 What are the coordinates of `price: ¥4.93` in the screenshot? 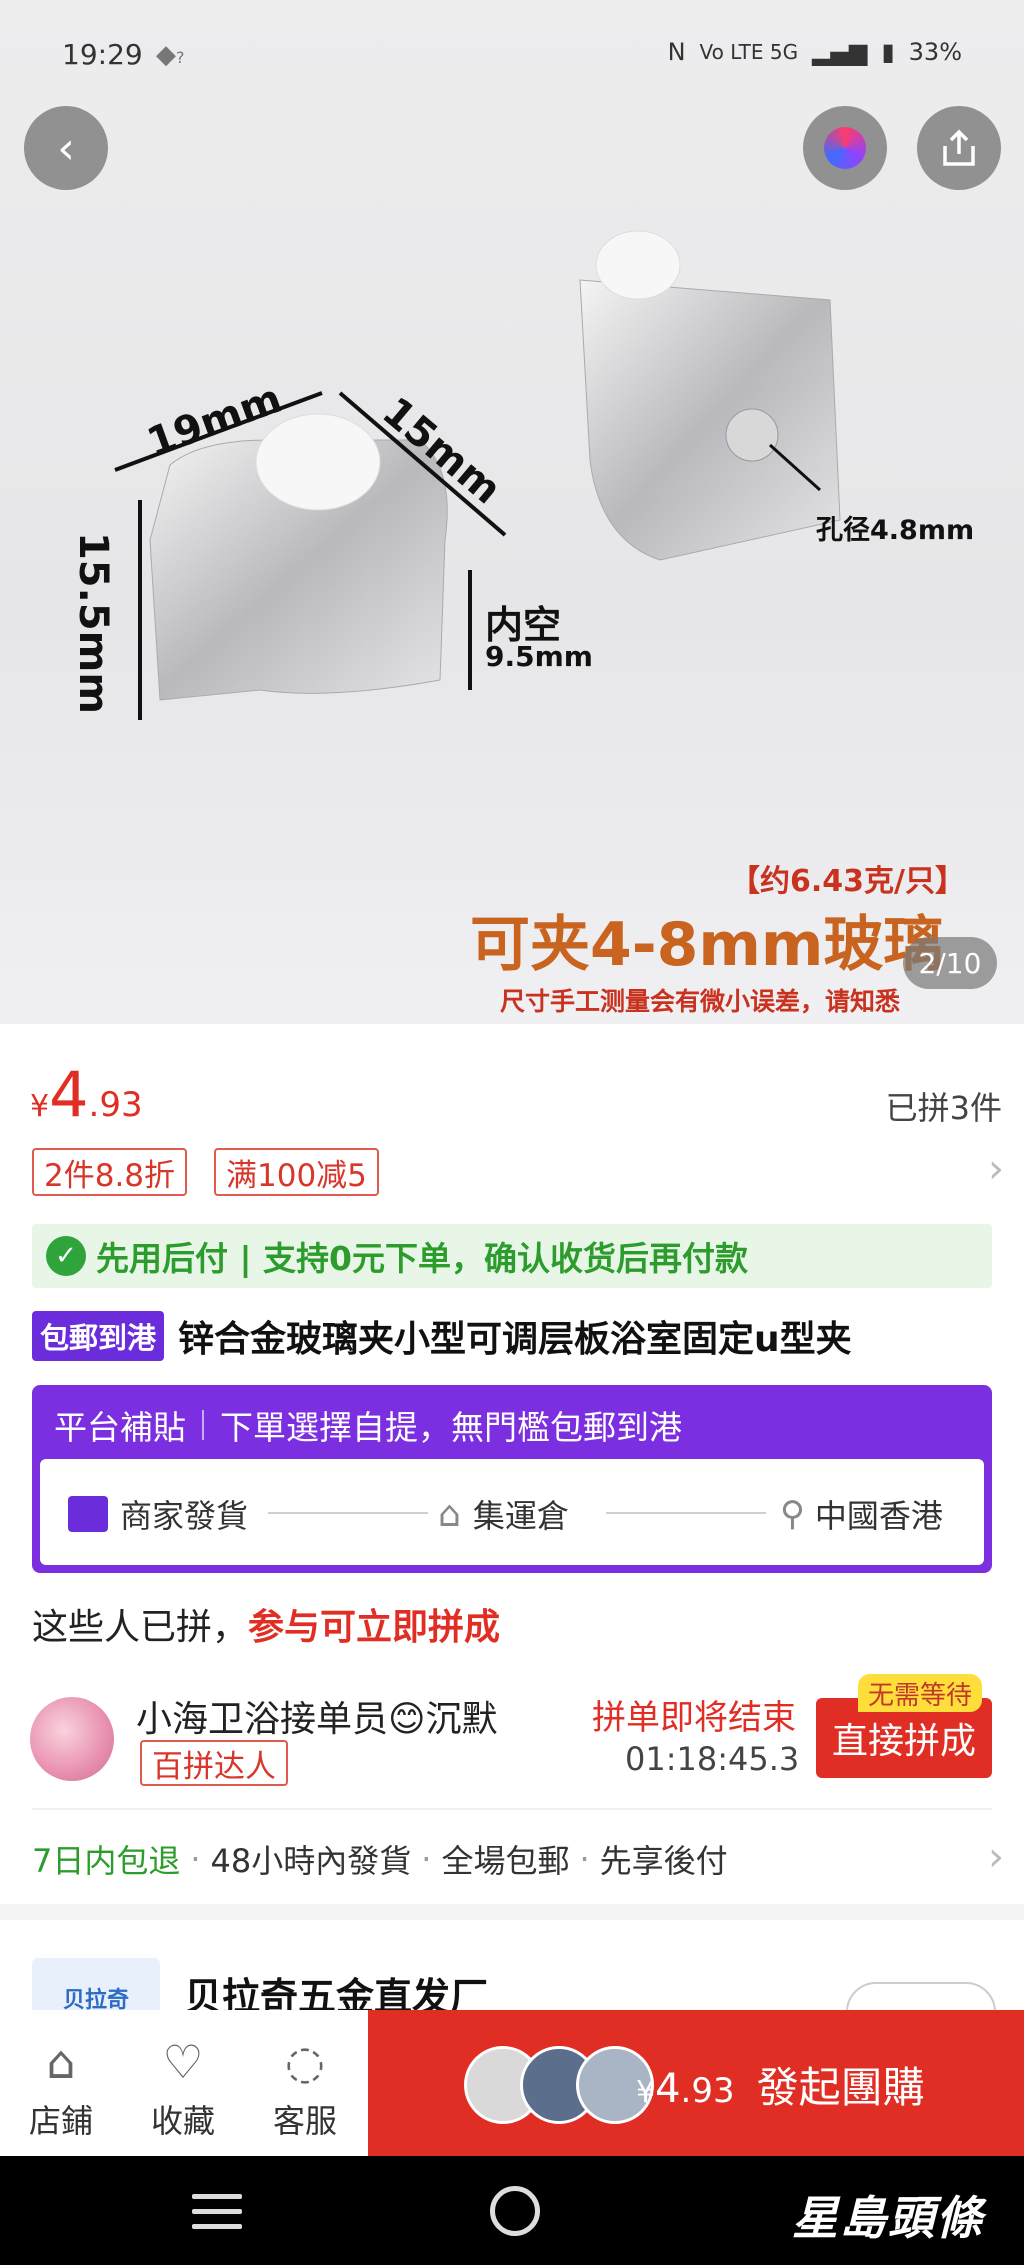 It's located at (86, 1094).